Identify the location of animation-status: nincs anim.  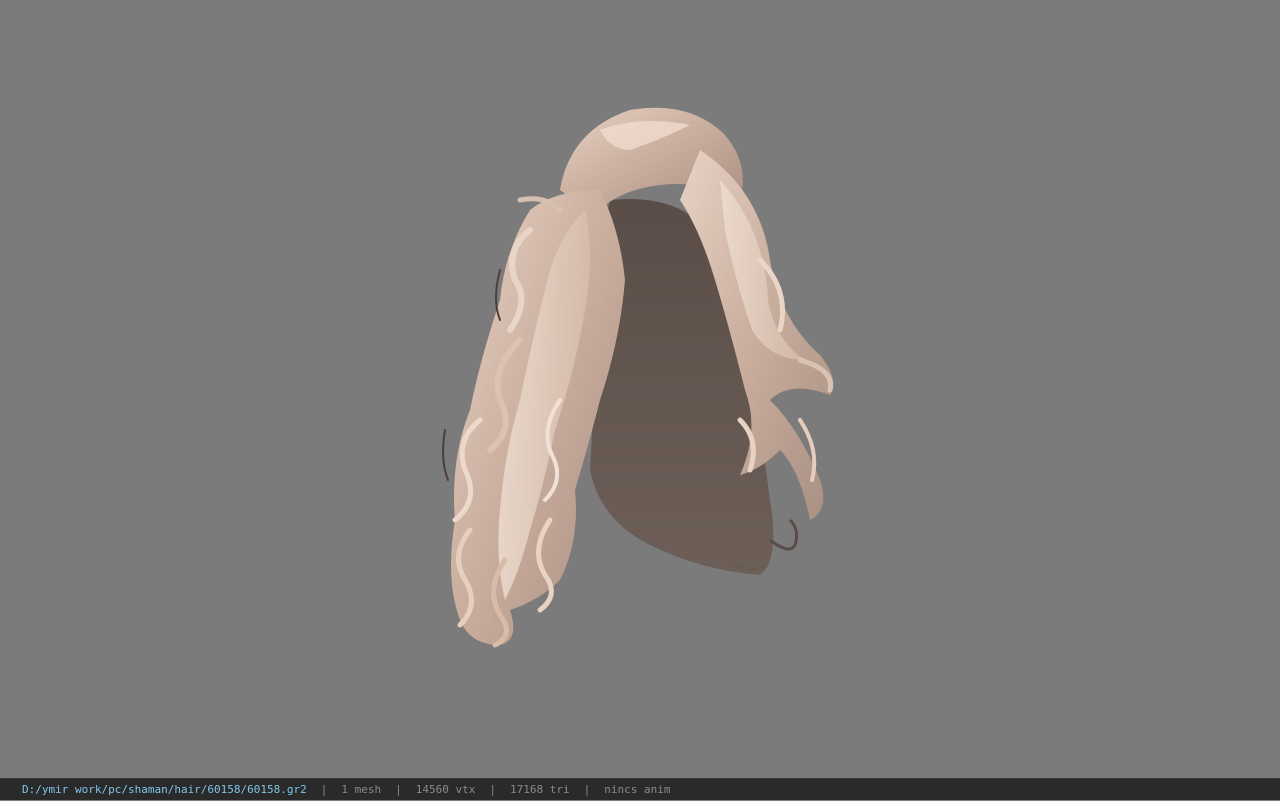
(637, 789).